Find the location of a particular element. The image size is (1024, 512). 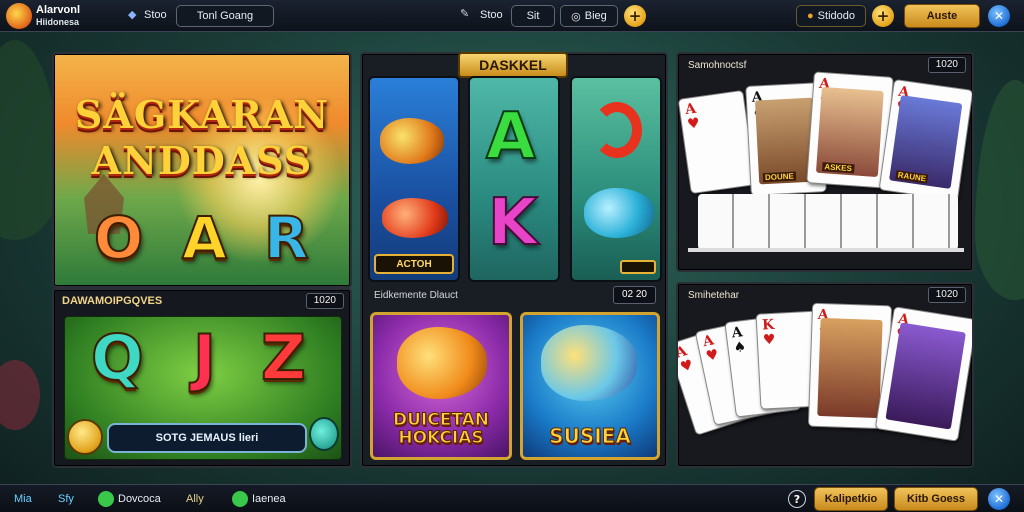

sit-button: Sit is located at coordinates (533, 16).